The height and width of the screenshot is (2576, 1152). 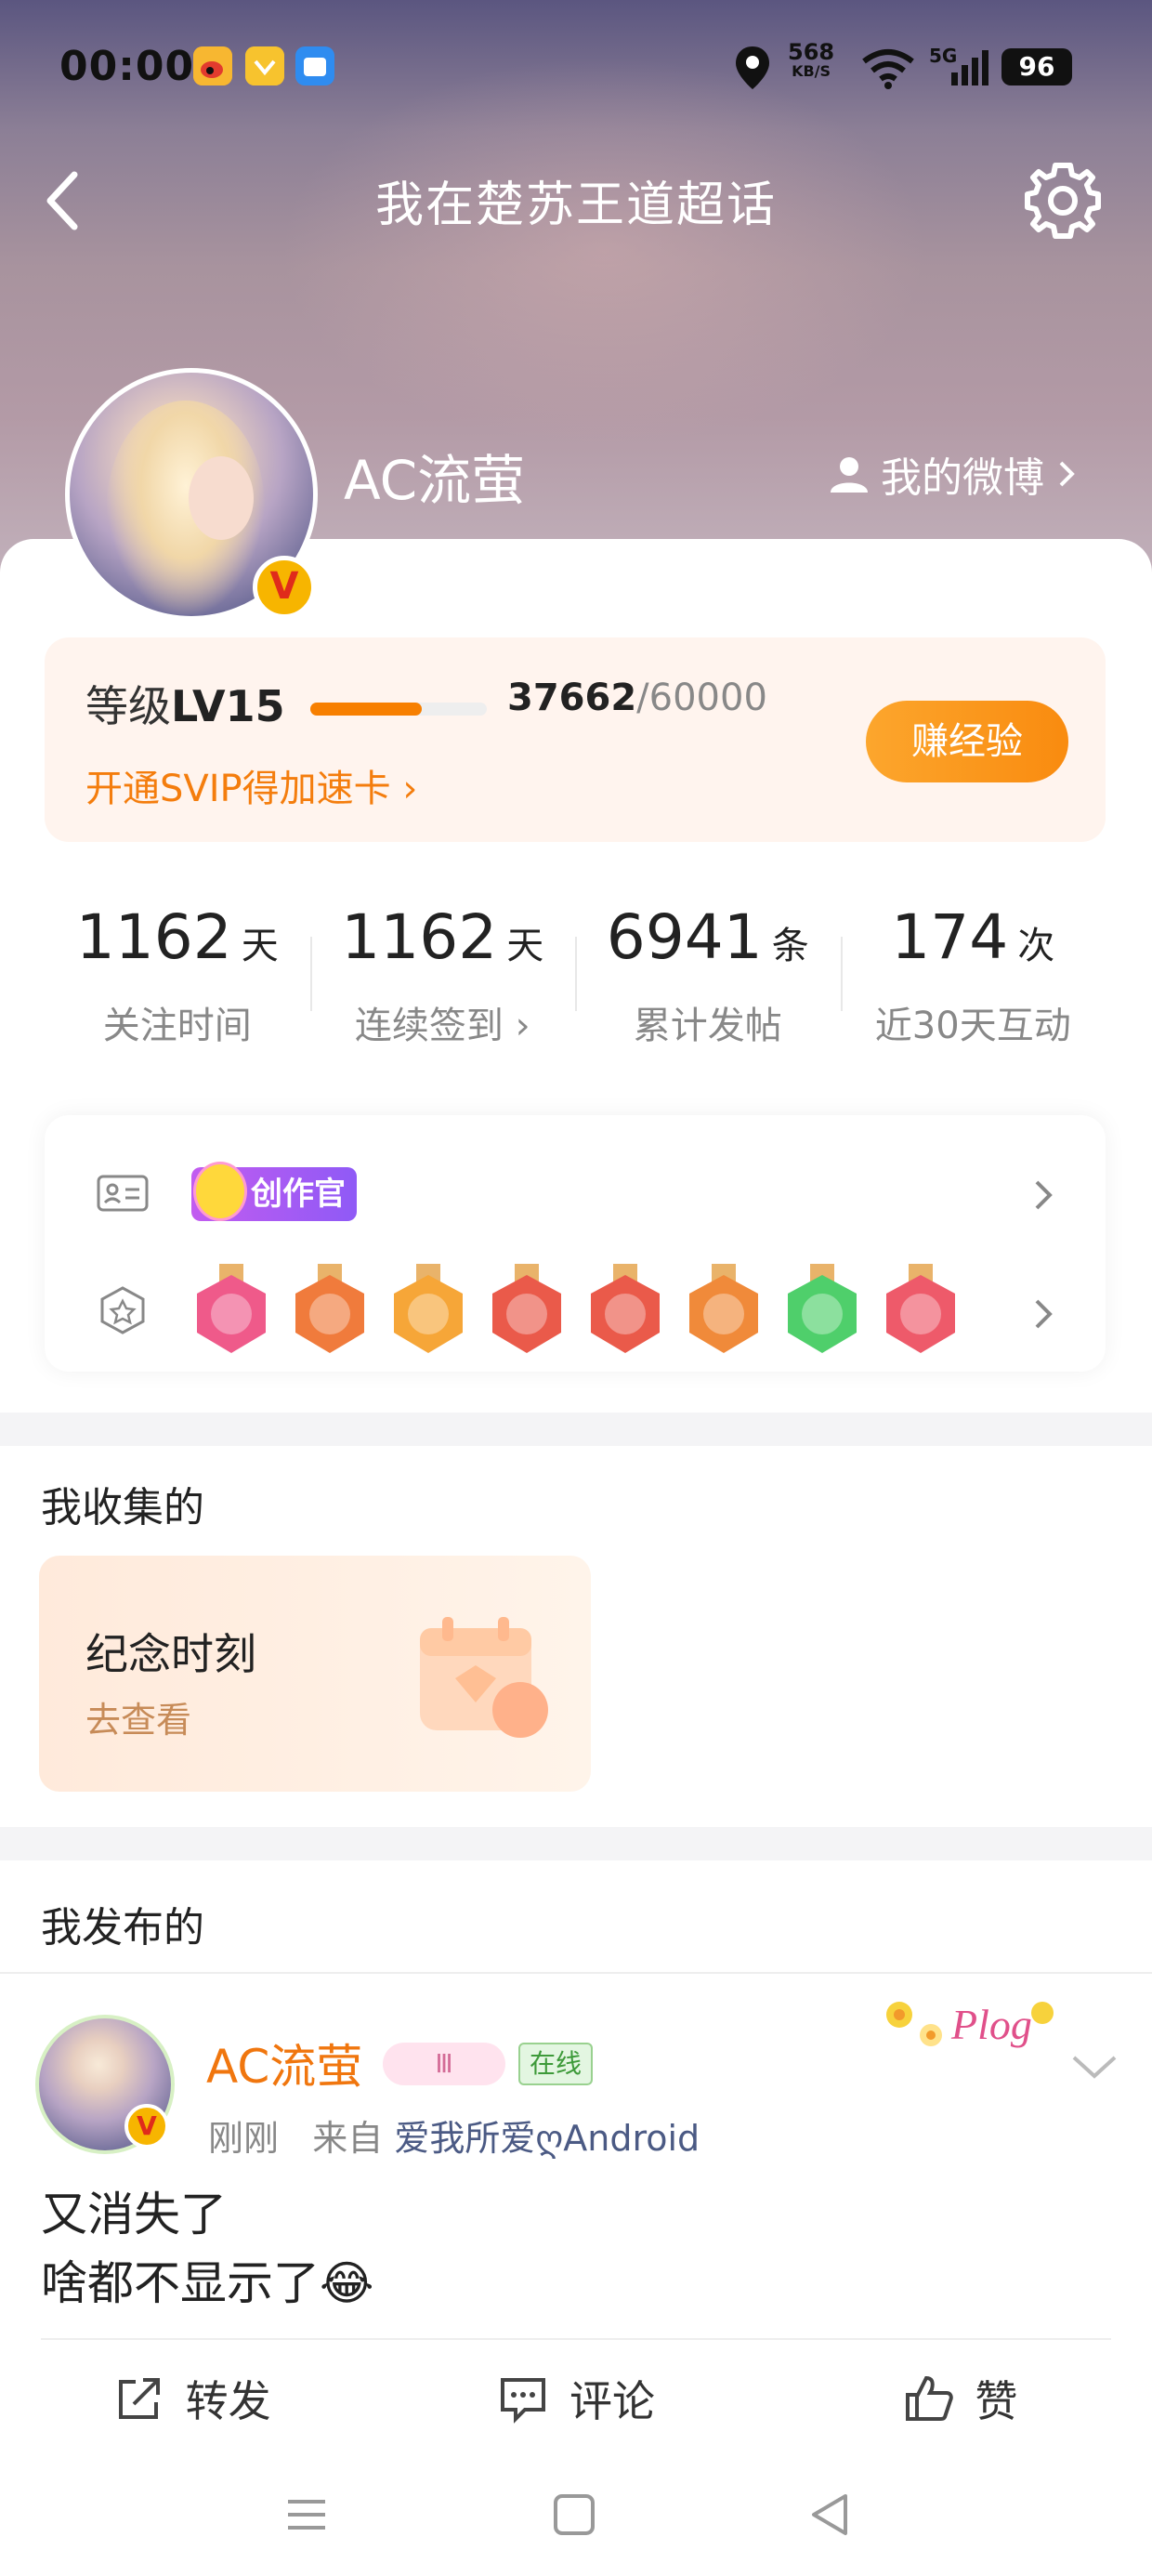 I want to click on collected-title: 我收集的, so click(x=122, y=1507).